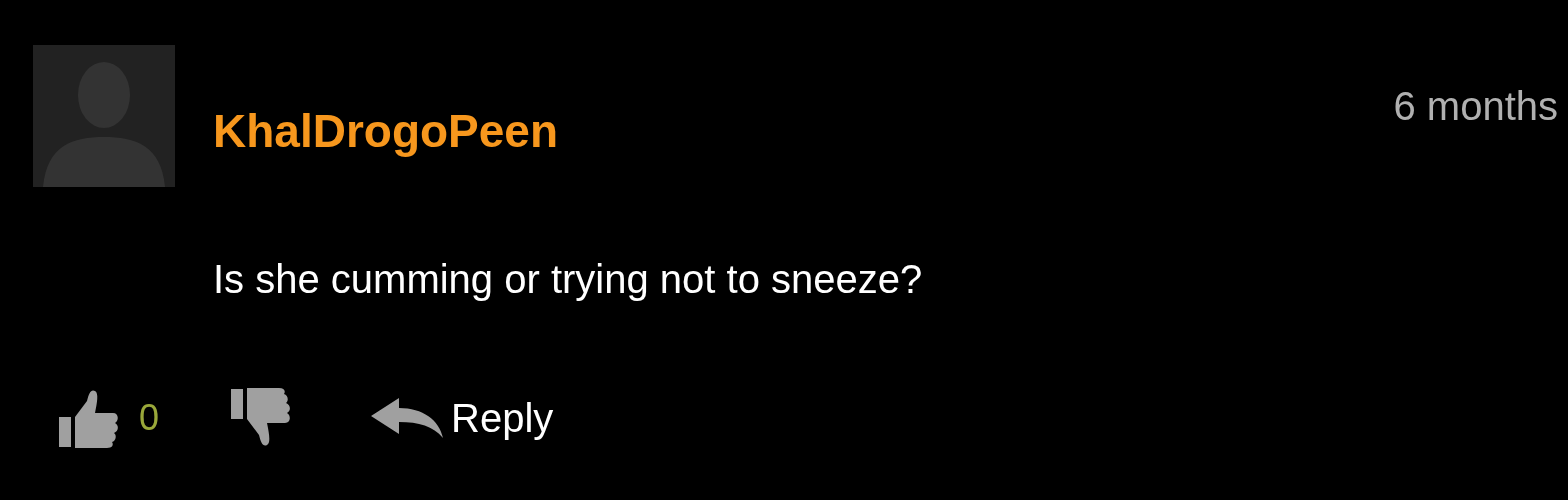 The image size is (1568, 500). I want to click on avatar-silhouette-icon, so click(104, 116).